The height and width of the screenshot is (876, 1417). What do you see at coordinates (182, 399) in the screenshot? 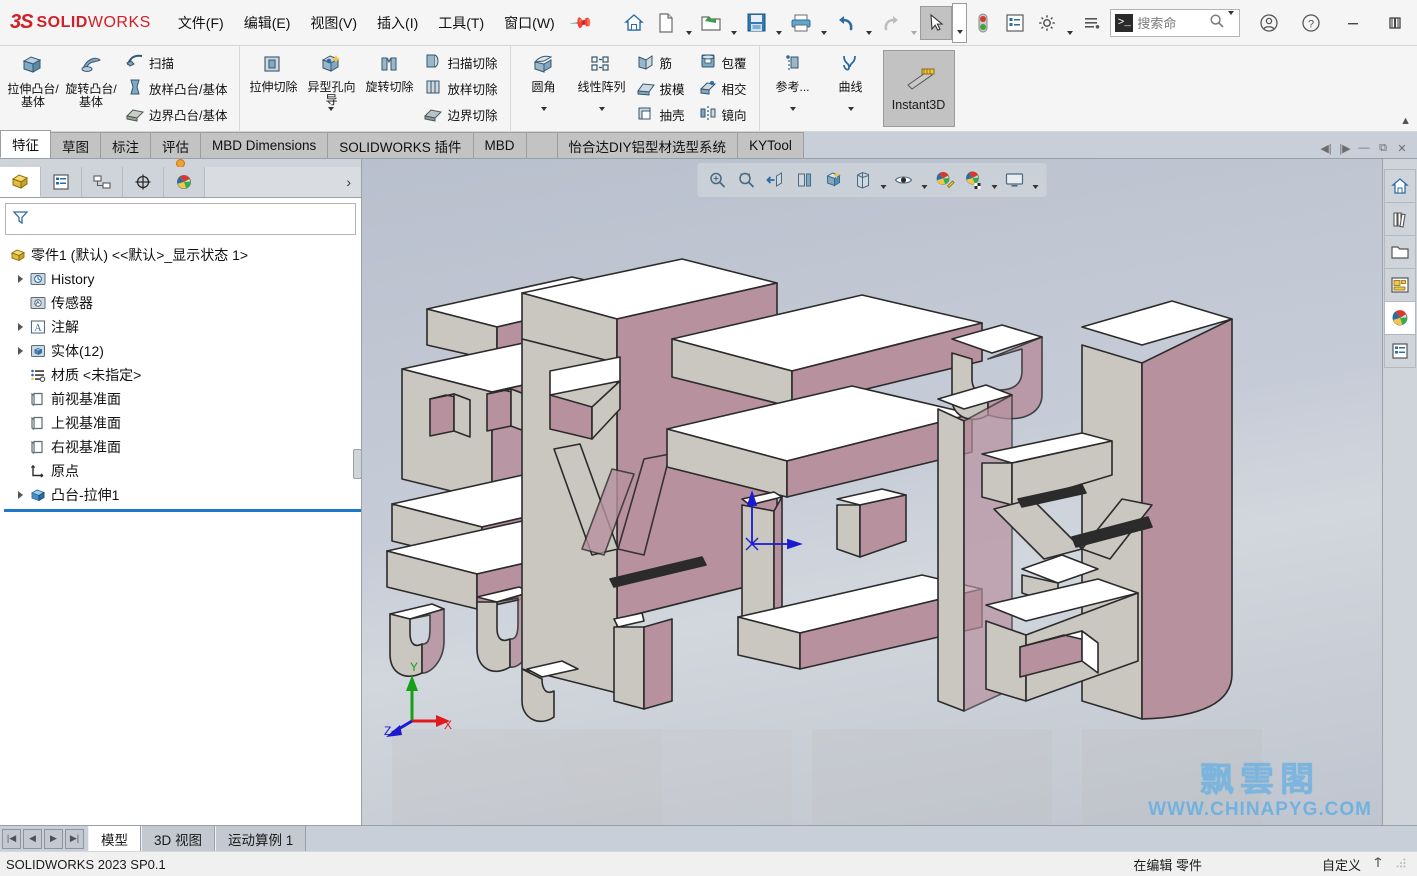
I see `tree-node-front-plane: 前视基准面` at bounding box center [182, 399].